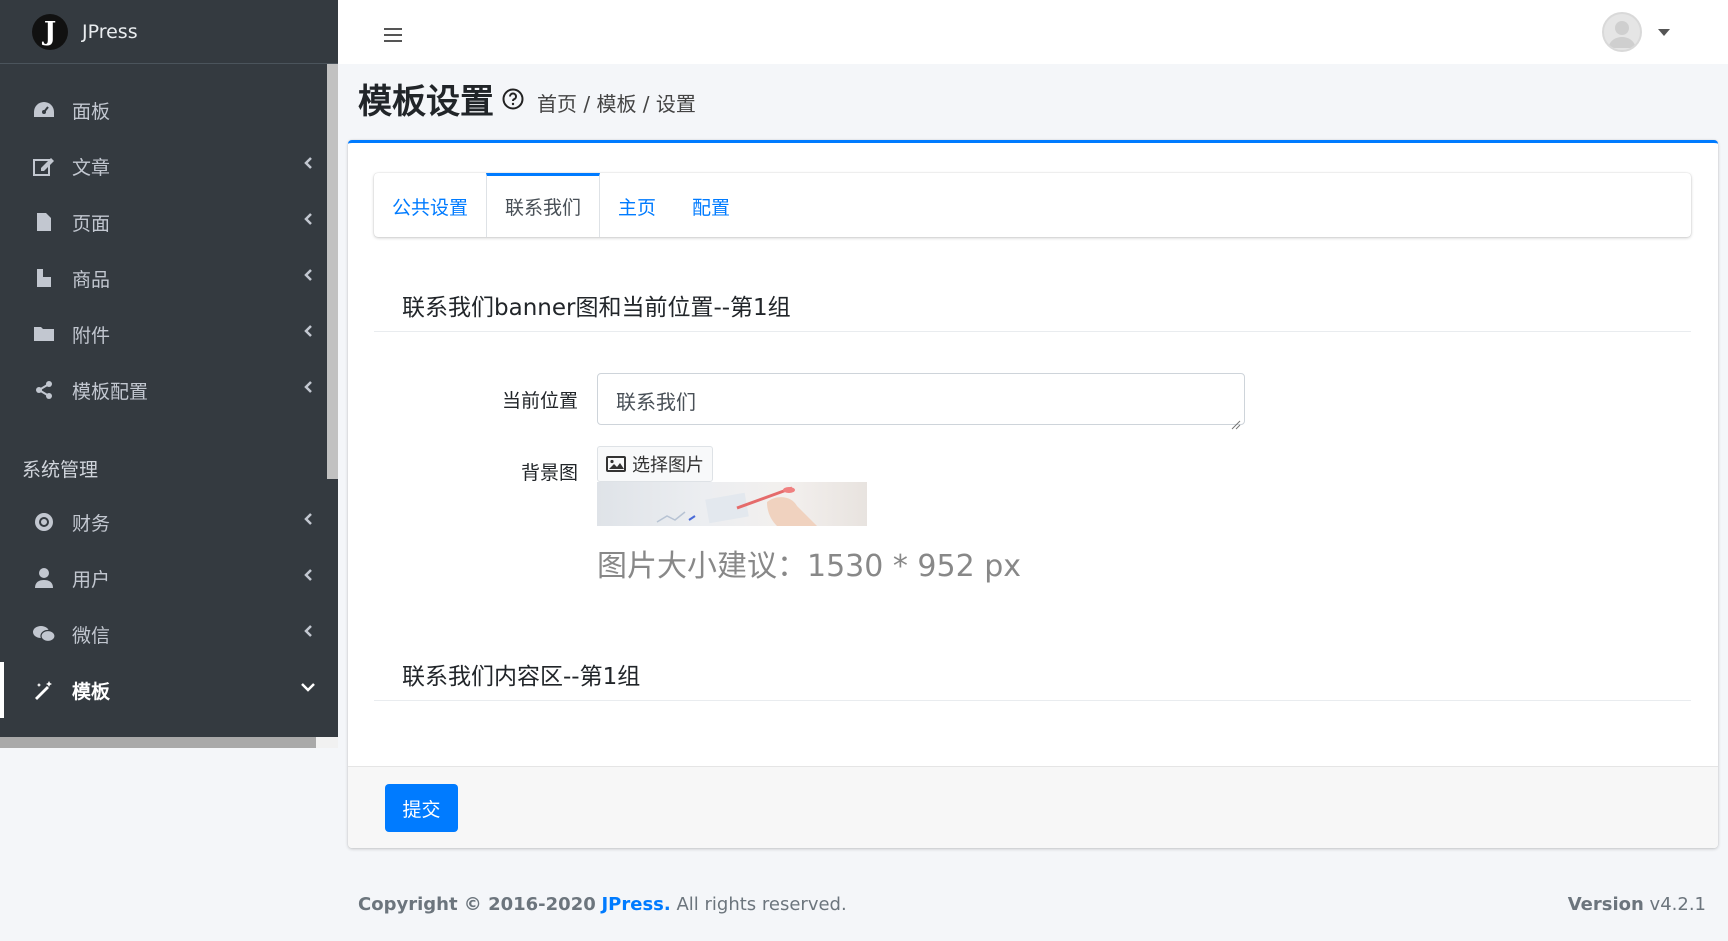  Describe the element at coordinates (430, 205) in the screenshot. I see `tab-public-settings: 公共设置` at that location.